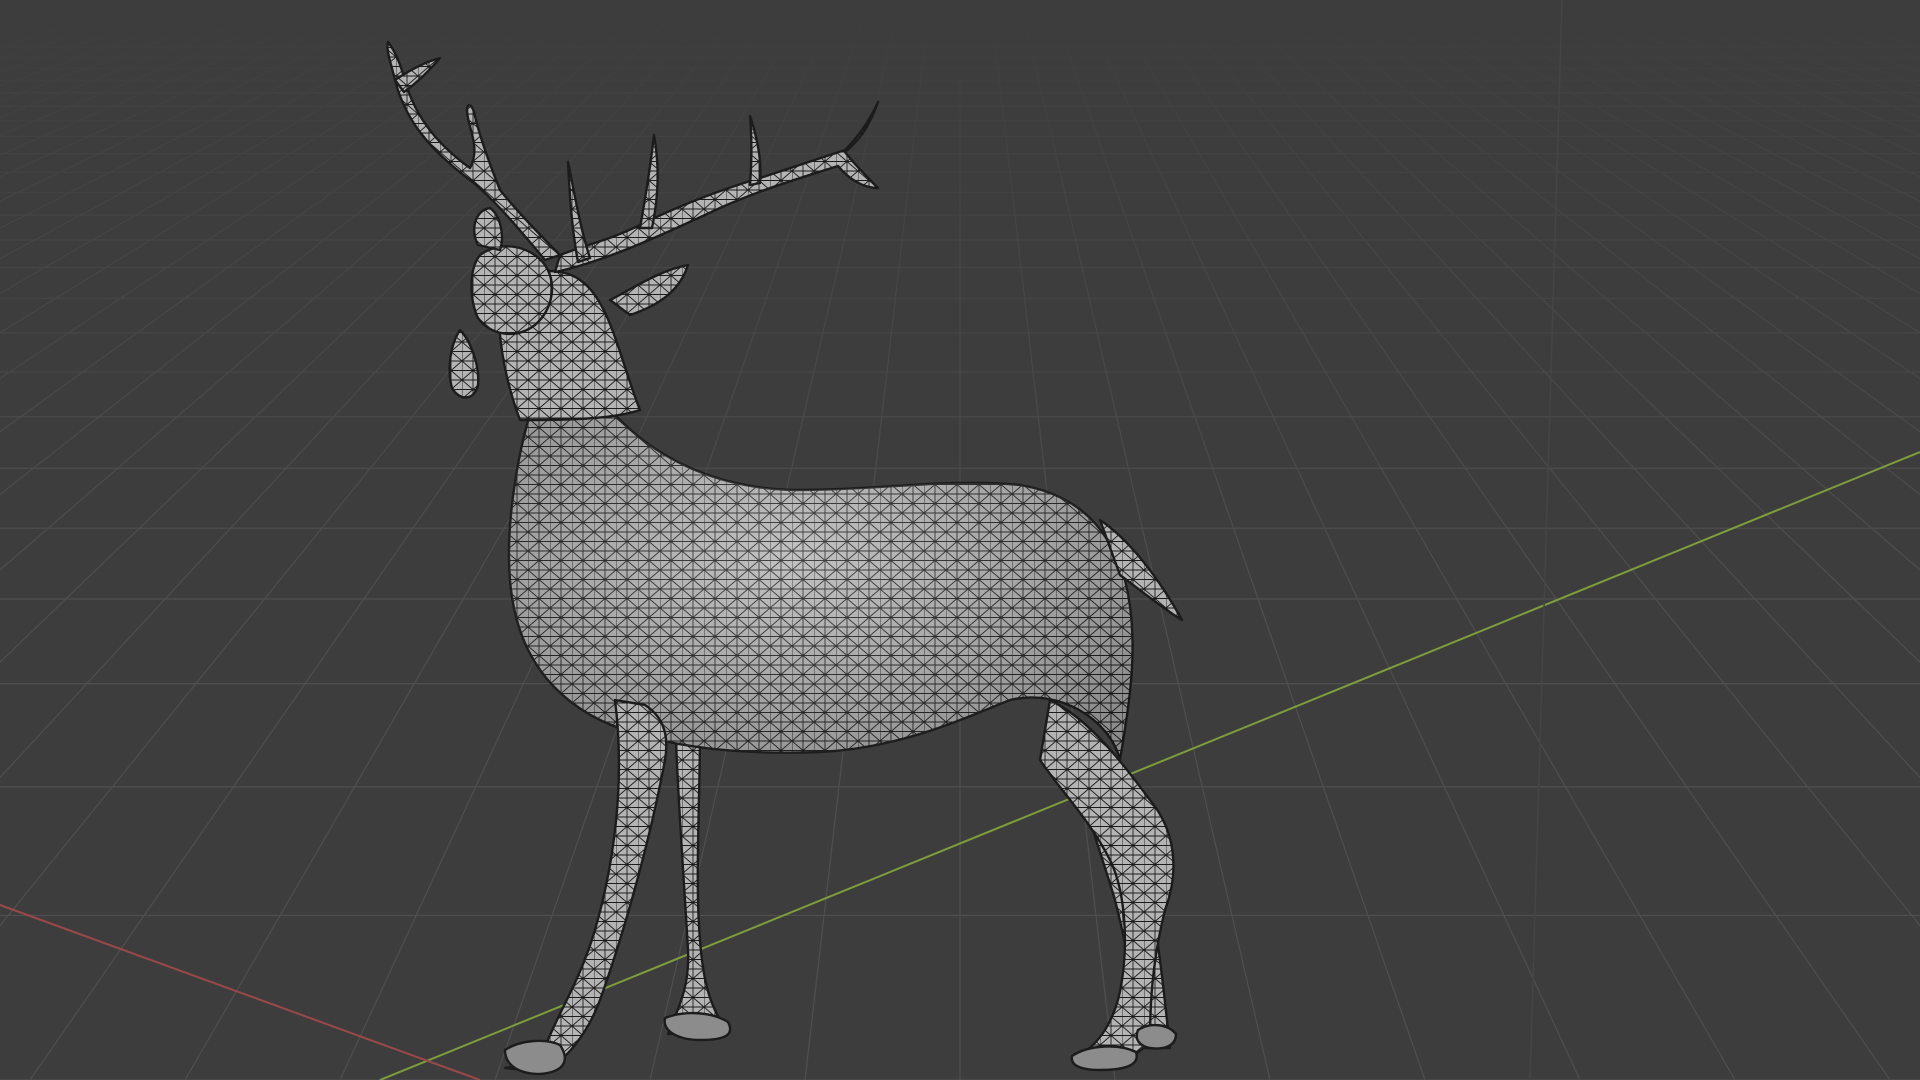  What do you see at coordinates (1104, 1058) in the screenshot?
I see `deer-near-hind-hoof` at bounding box center [1104, 1058].